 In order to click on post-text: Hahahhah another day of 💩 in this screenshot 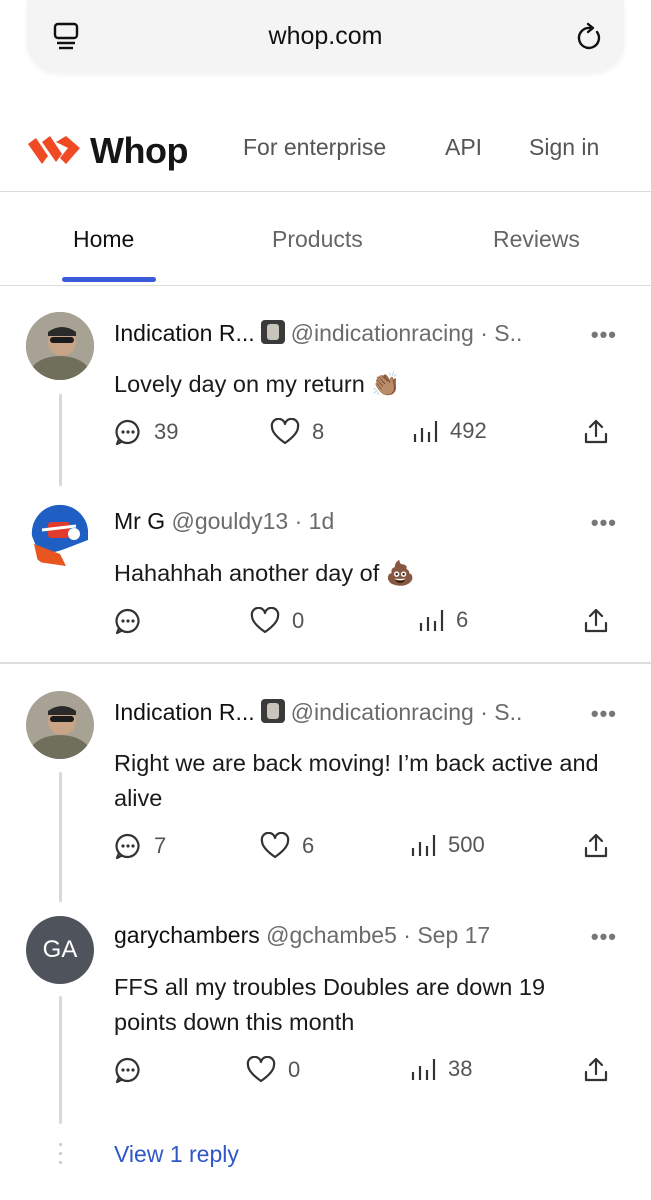, I will do `click(265, 573)`.